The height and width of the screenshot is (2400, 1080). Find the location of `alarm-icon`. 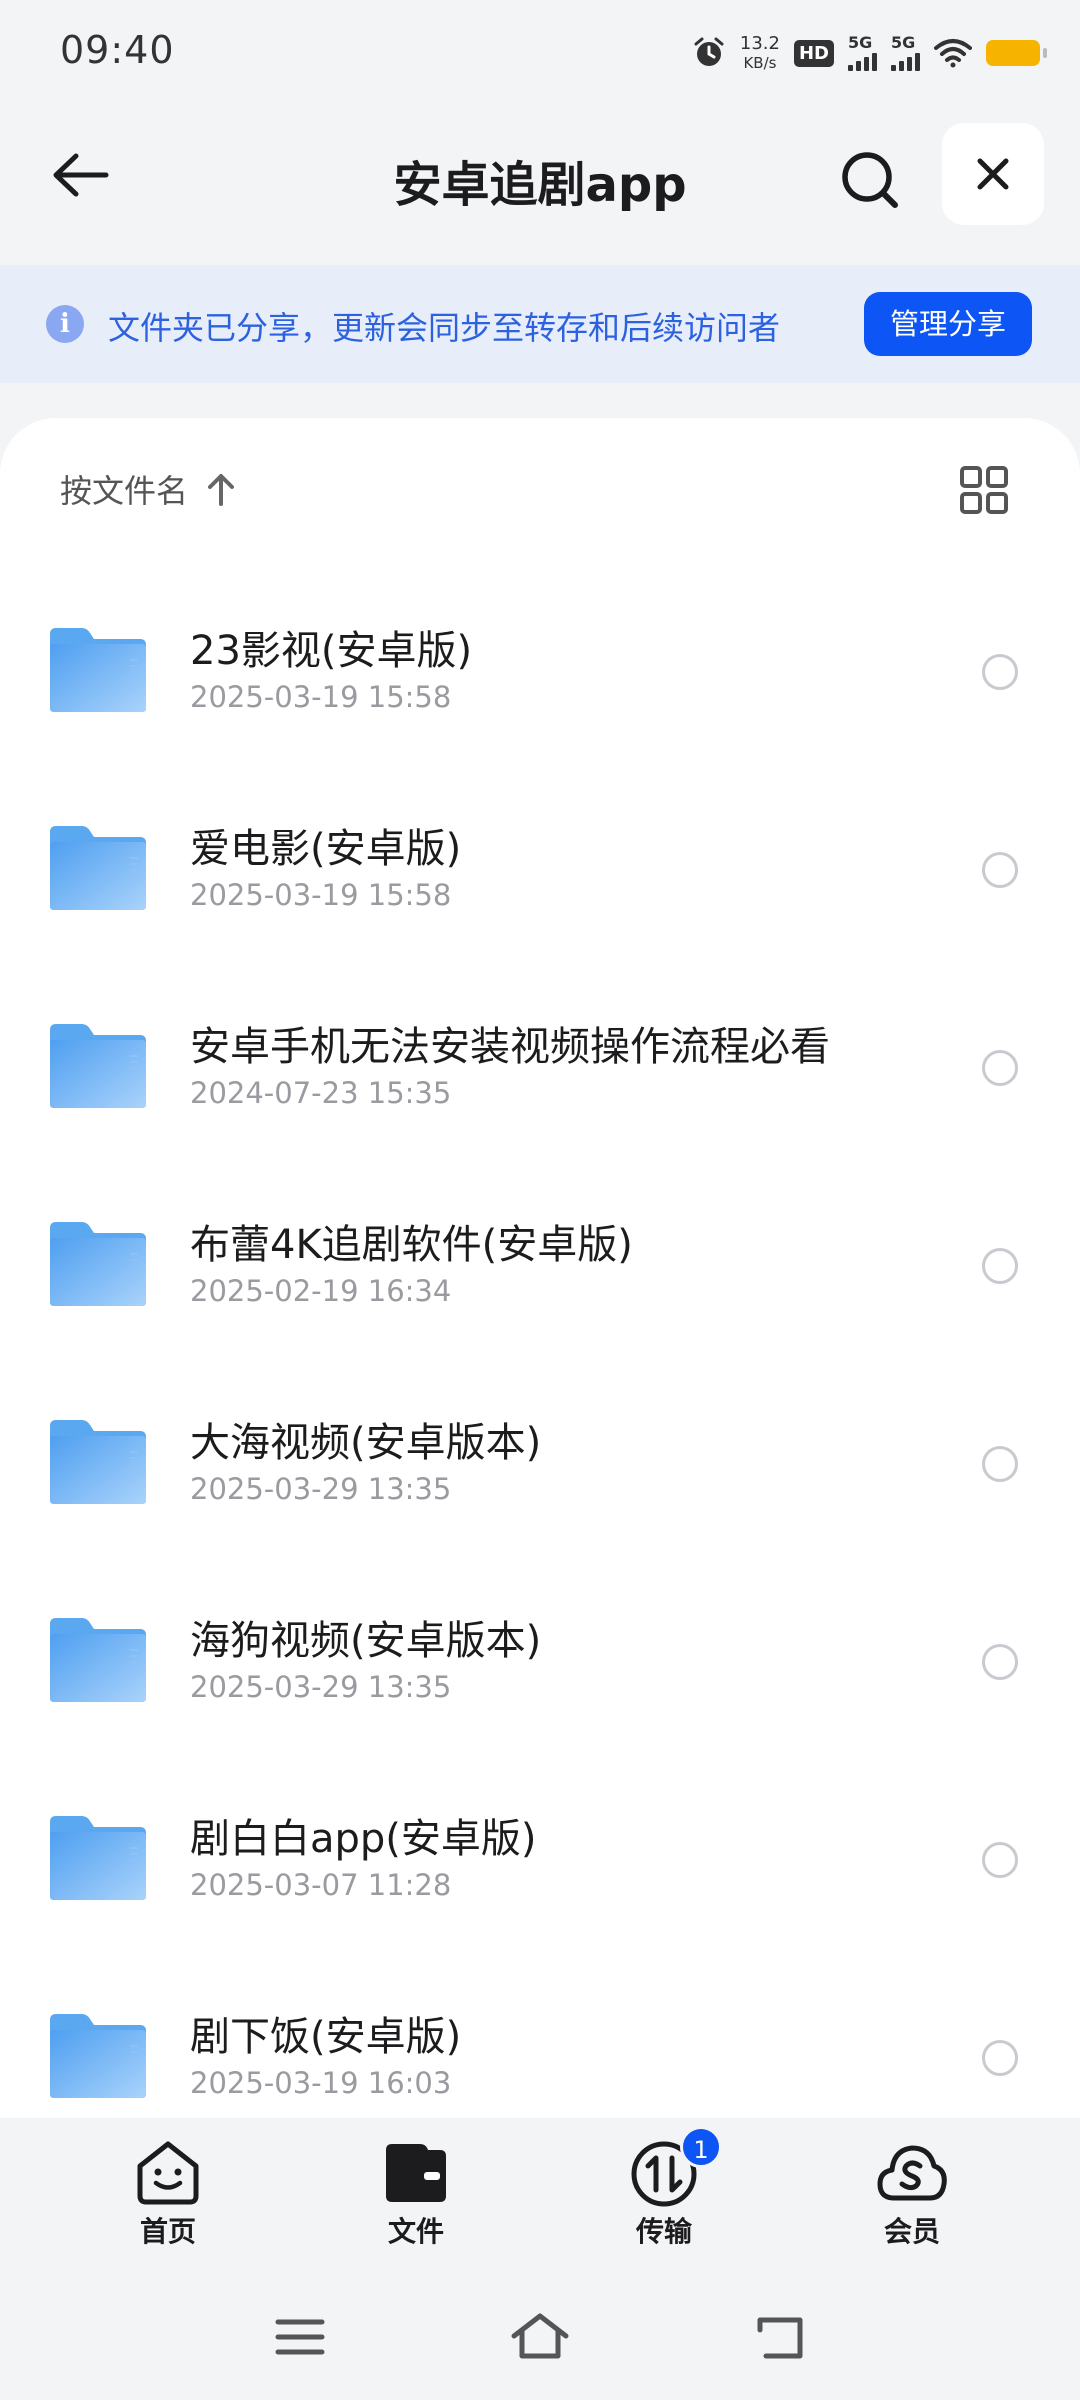

alarm-icon is located at coordinates (709, 51).